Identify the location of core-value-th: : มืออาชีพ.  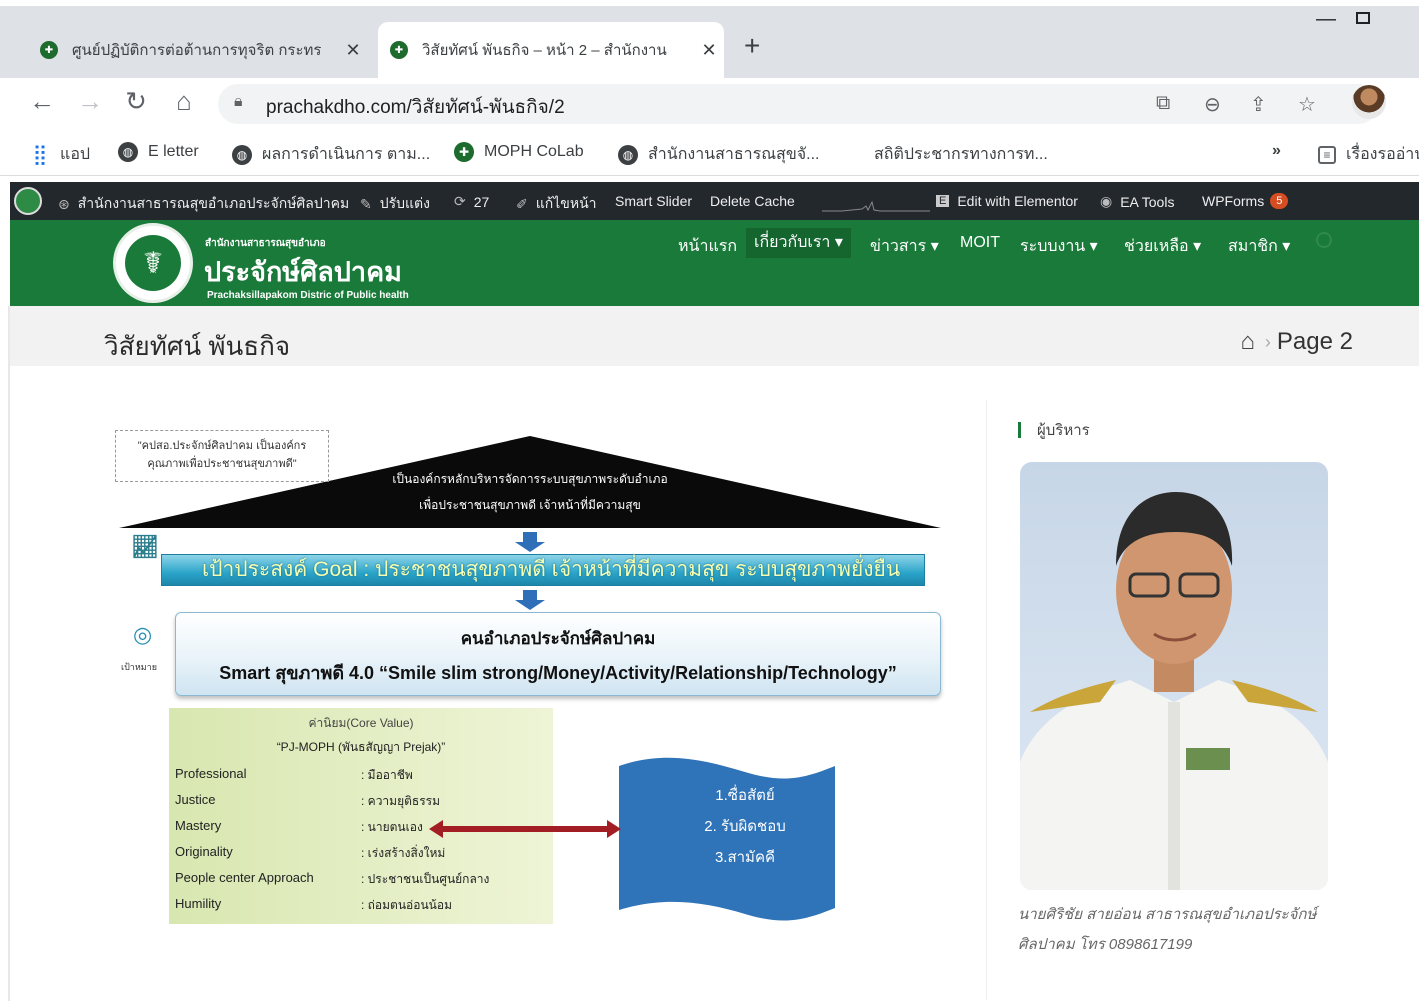
(387, 775).